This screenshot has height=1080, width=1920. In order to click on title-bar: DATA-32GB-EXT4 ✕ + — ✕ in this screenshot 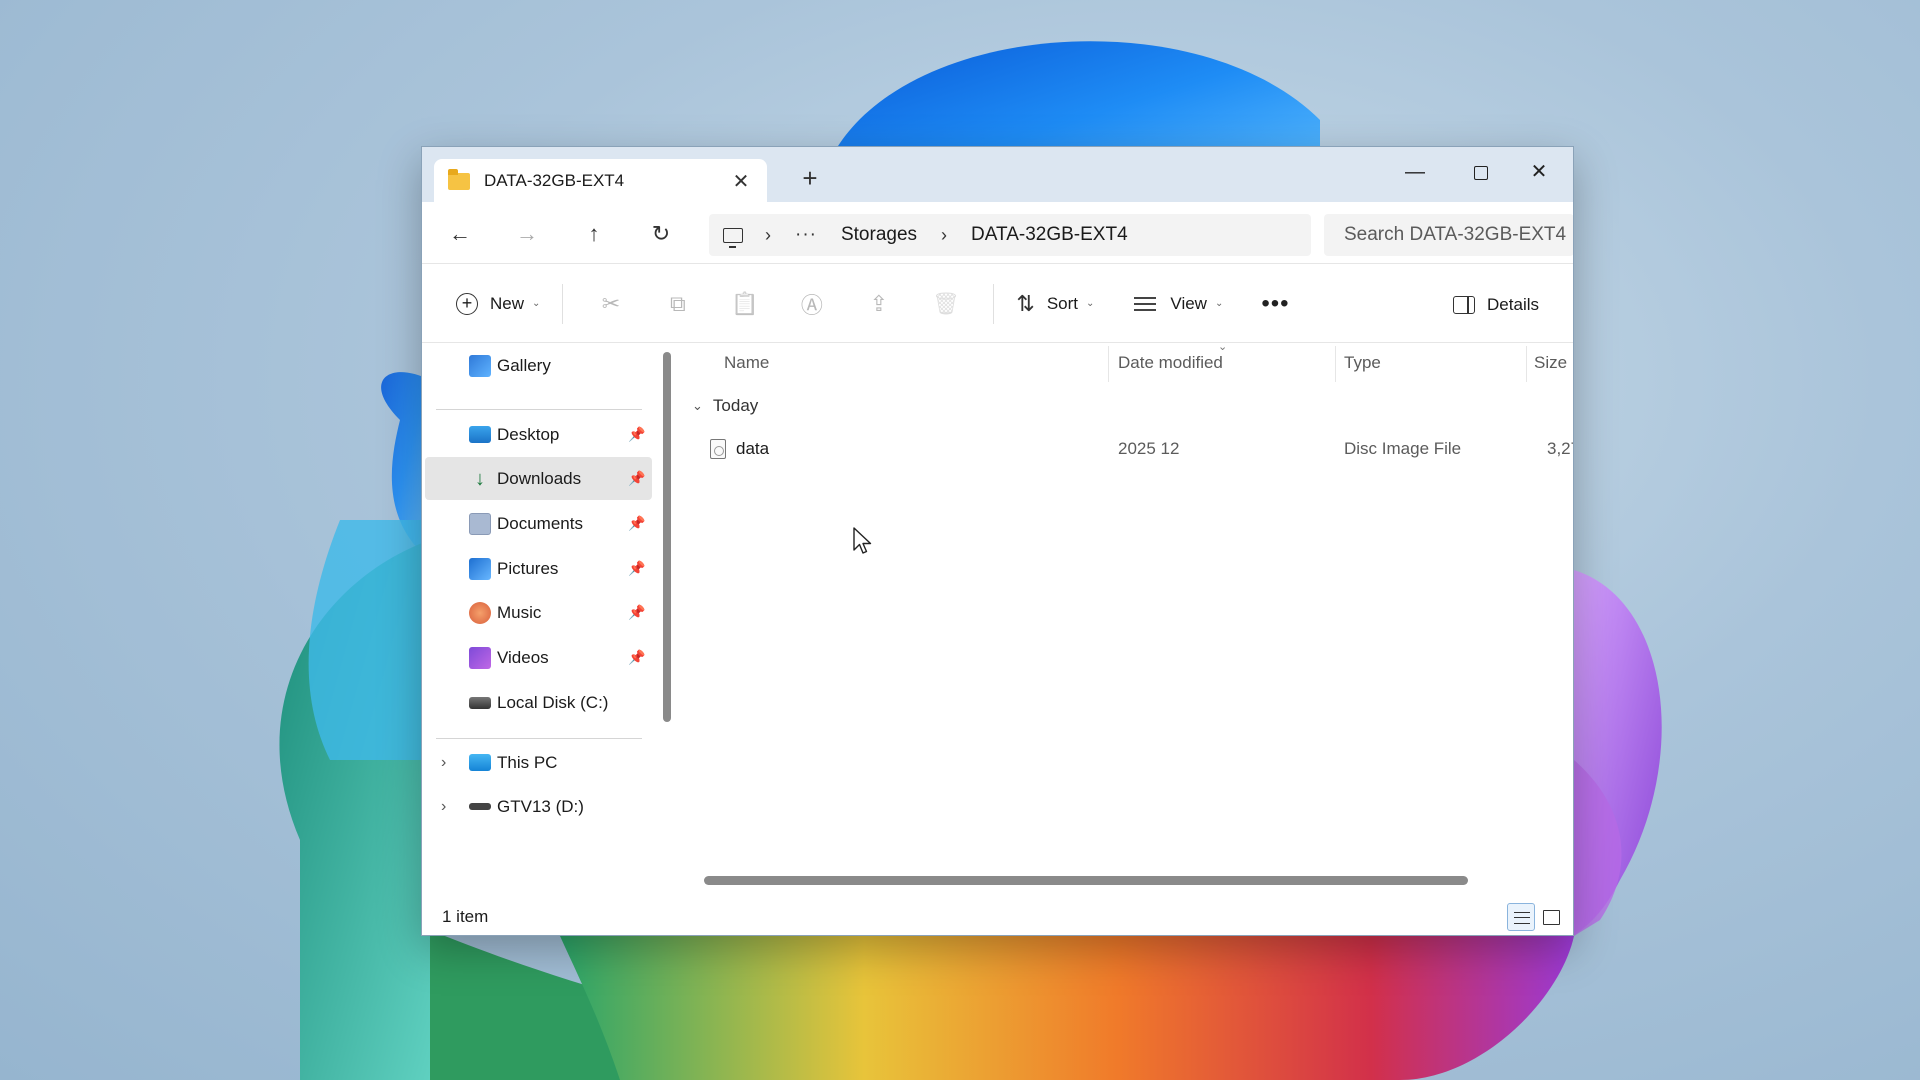, I will do `click(997, 175)`.